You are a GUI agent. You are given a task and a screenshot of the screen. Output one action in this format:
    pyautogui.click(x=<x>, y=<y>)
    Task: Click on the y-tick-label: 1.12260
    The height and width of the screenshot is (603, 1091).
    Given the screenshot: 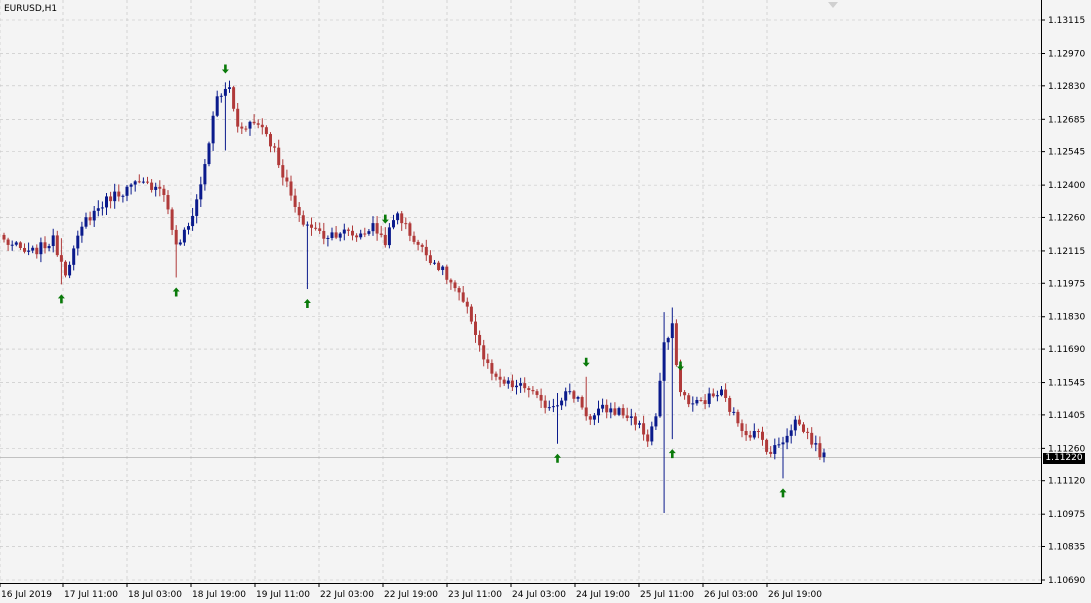 What is the action you would take?
    pyautogui.click(x=1066, y=218)
    